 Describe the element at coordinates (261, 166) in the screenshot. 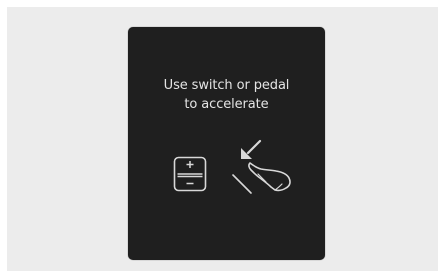

I see `foot-pedal-icon` at that location.